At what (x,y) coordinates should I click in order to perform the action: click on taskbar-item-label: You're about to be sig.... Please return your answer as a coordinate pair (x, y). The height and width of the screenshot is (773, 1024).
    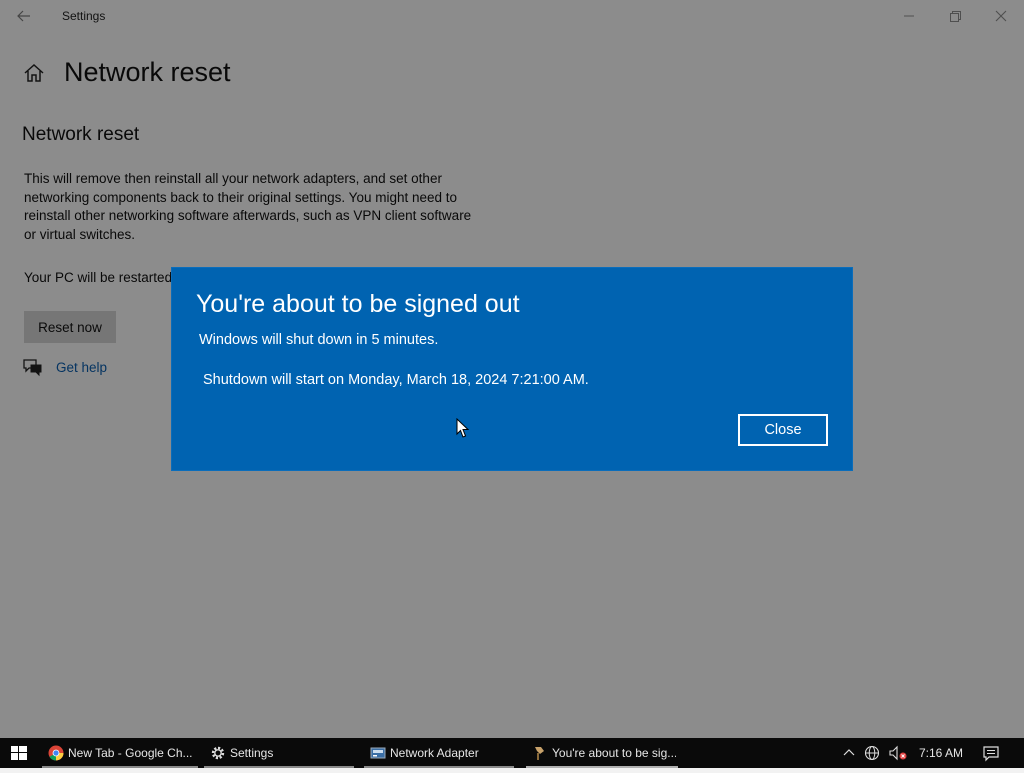
    Looking at the image, I should click on (614, 753).